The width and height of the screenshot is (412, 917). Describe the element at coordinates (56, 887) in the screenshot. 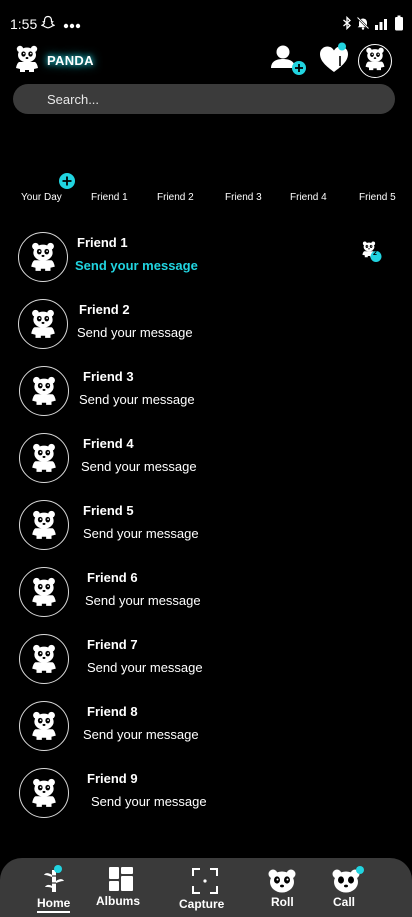

I see `nav-home: Home` at that location.